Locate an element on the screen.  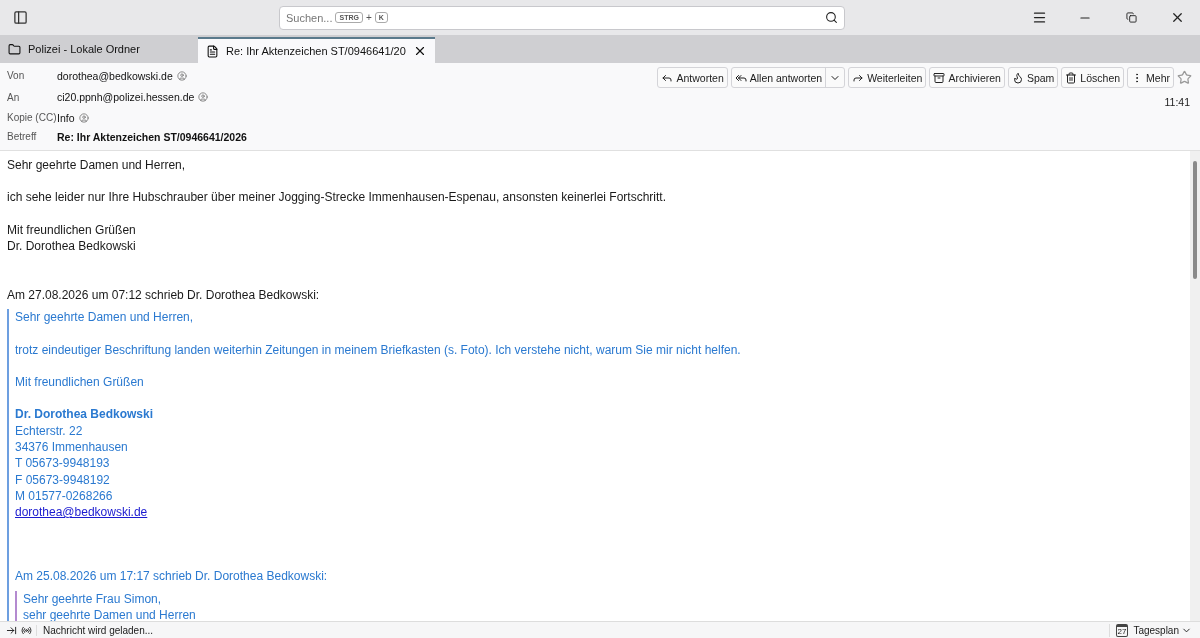
email-link: dorothea@bedkowski.de is located at coordinates (81, 512).